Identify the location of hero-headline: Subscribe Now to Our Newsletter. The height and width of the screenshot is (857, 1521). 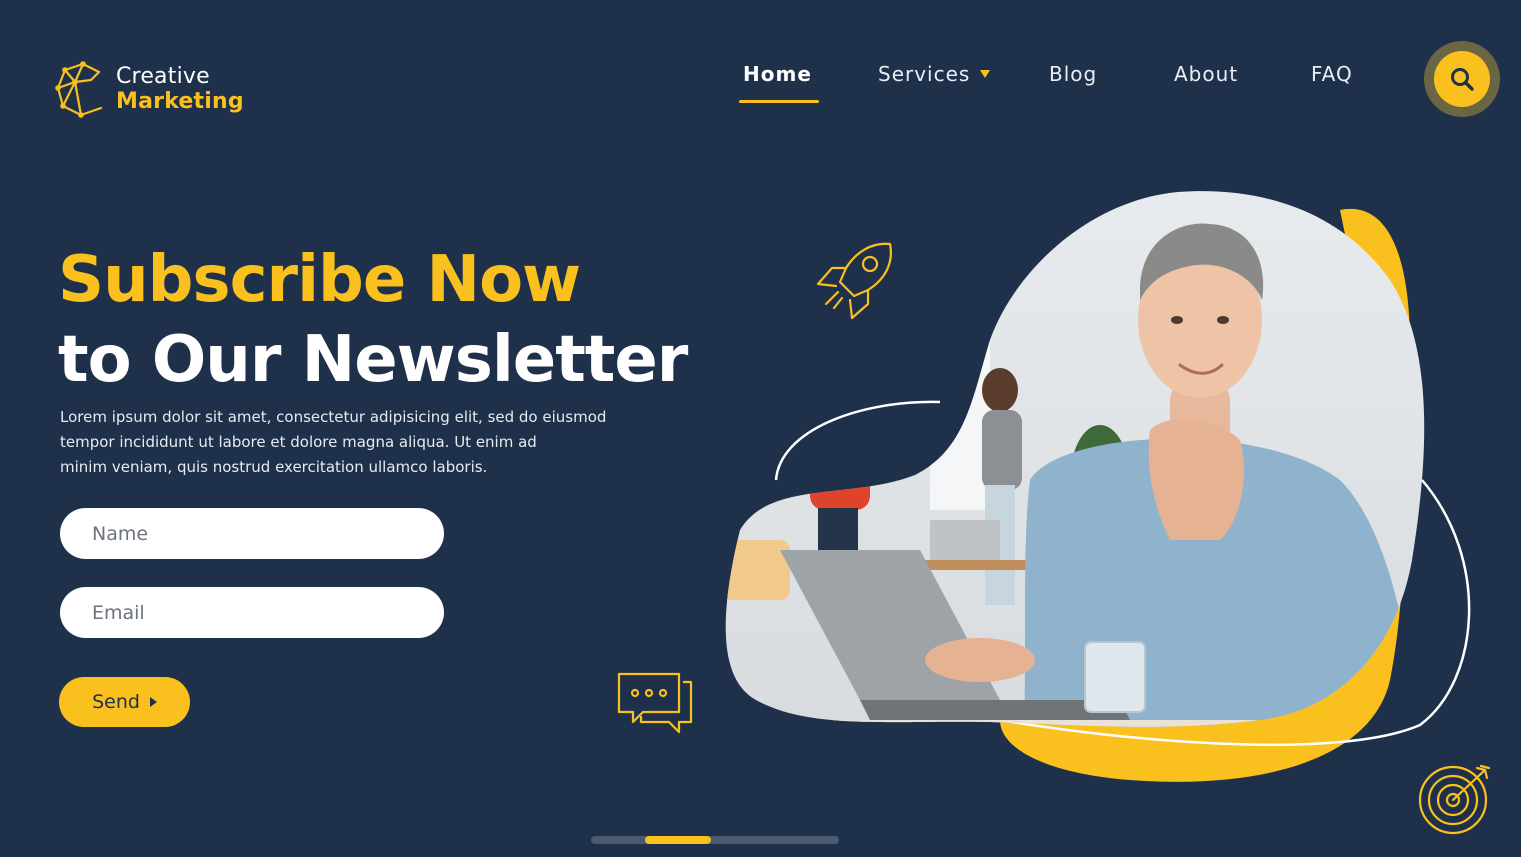
(373, 320).